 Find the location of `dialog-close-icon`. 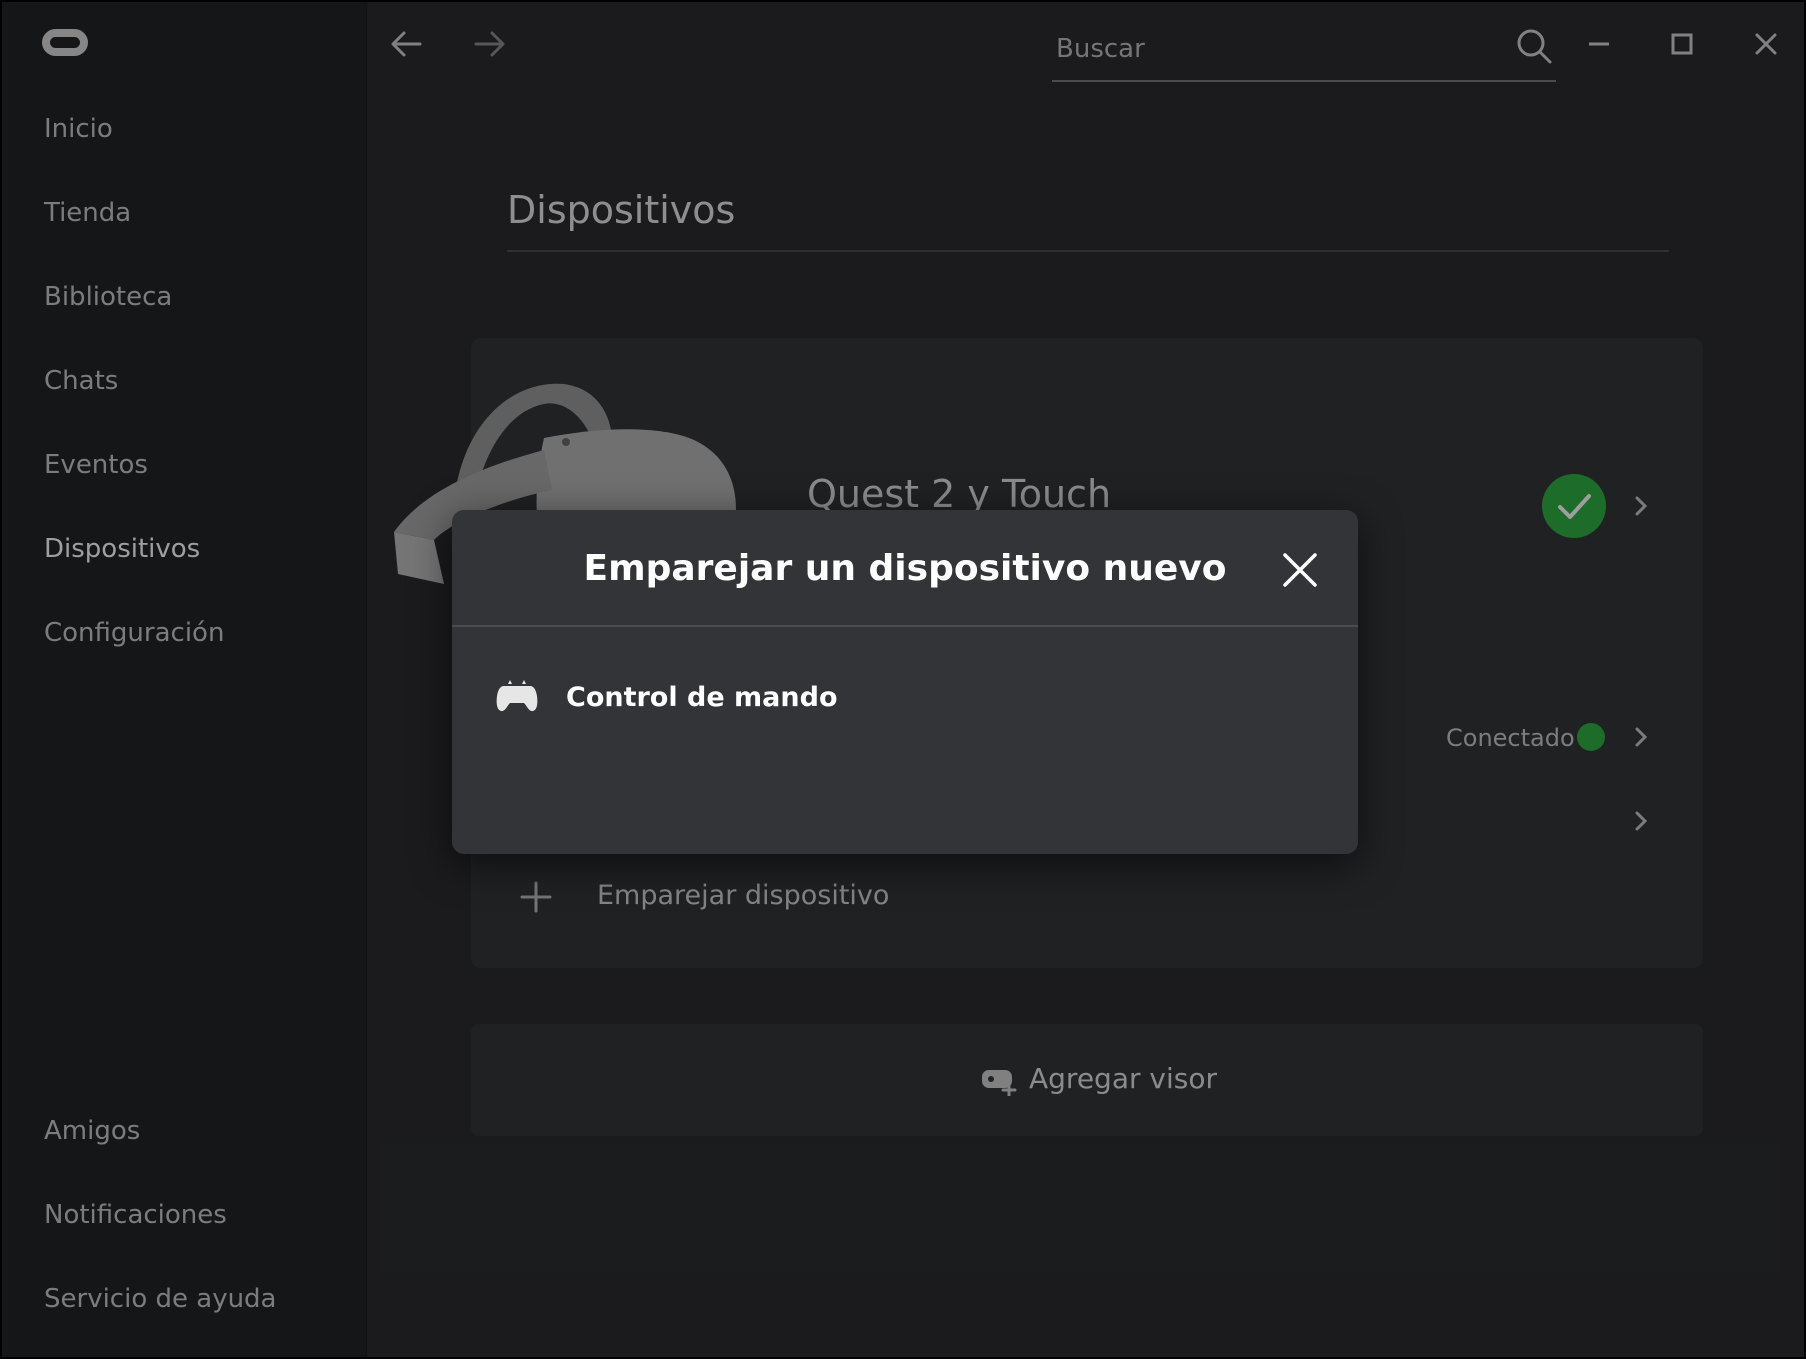

dialog-close-icon is located at coordinates (1300, 570).